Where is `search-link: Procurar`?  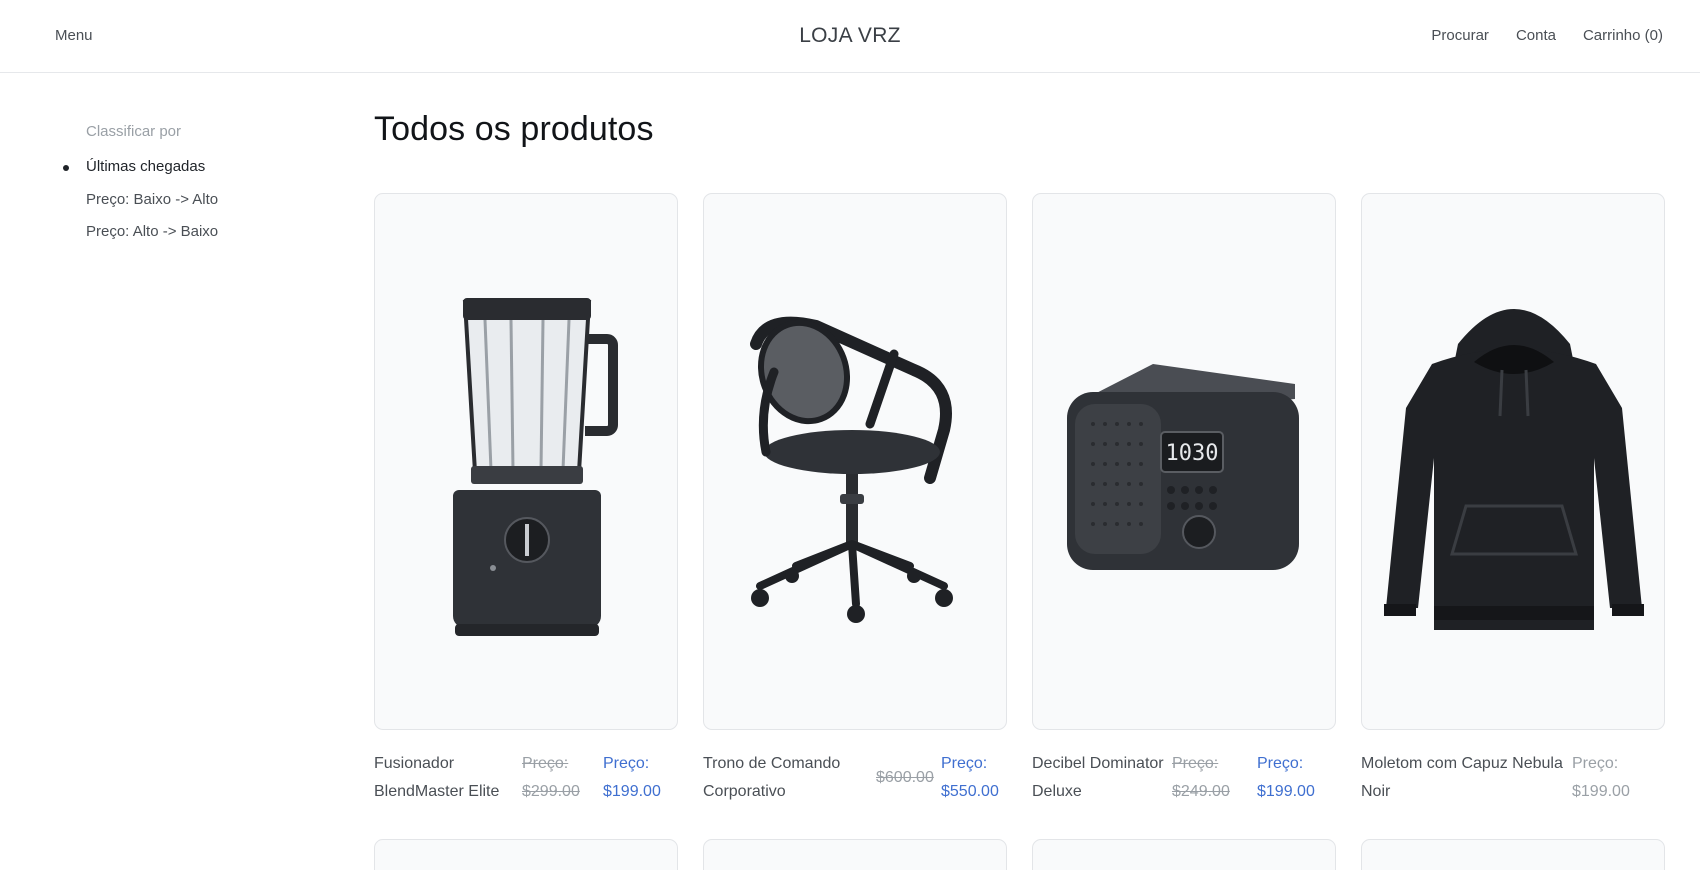
search-link: Procurar is located at coordinates (1460, 35).